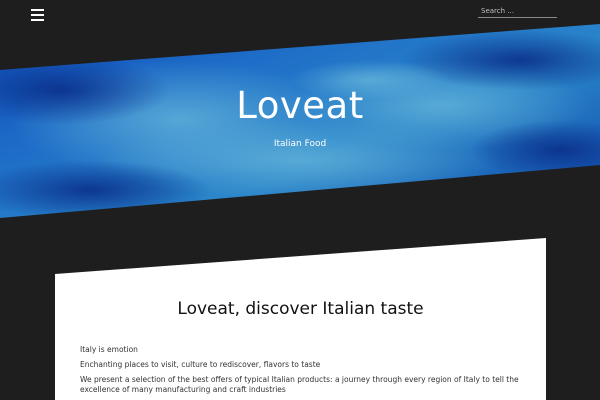  Describe the element at coordinates (517, 11) in the screenshot. I see `search-input` at that location.